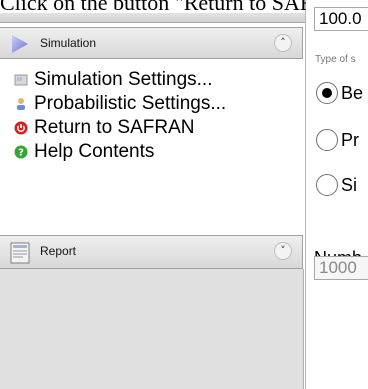  Describe the element at coordinates (350, 139) in the screenshot. I see `radio-option-2-label: Pr` at that location.